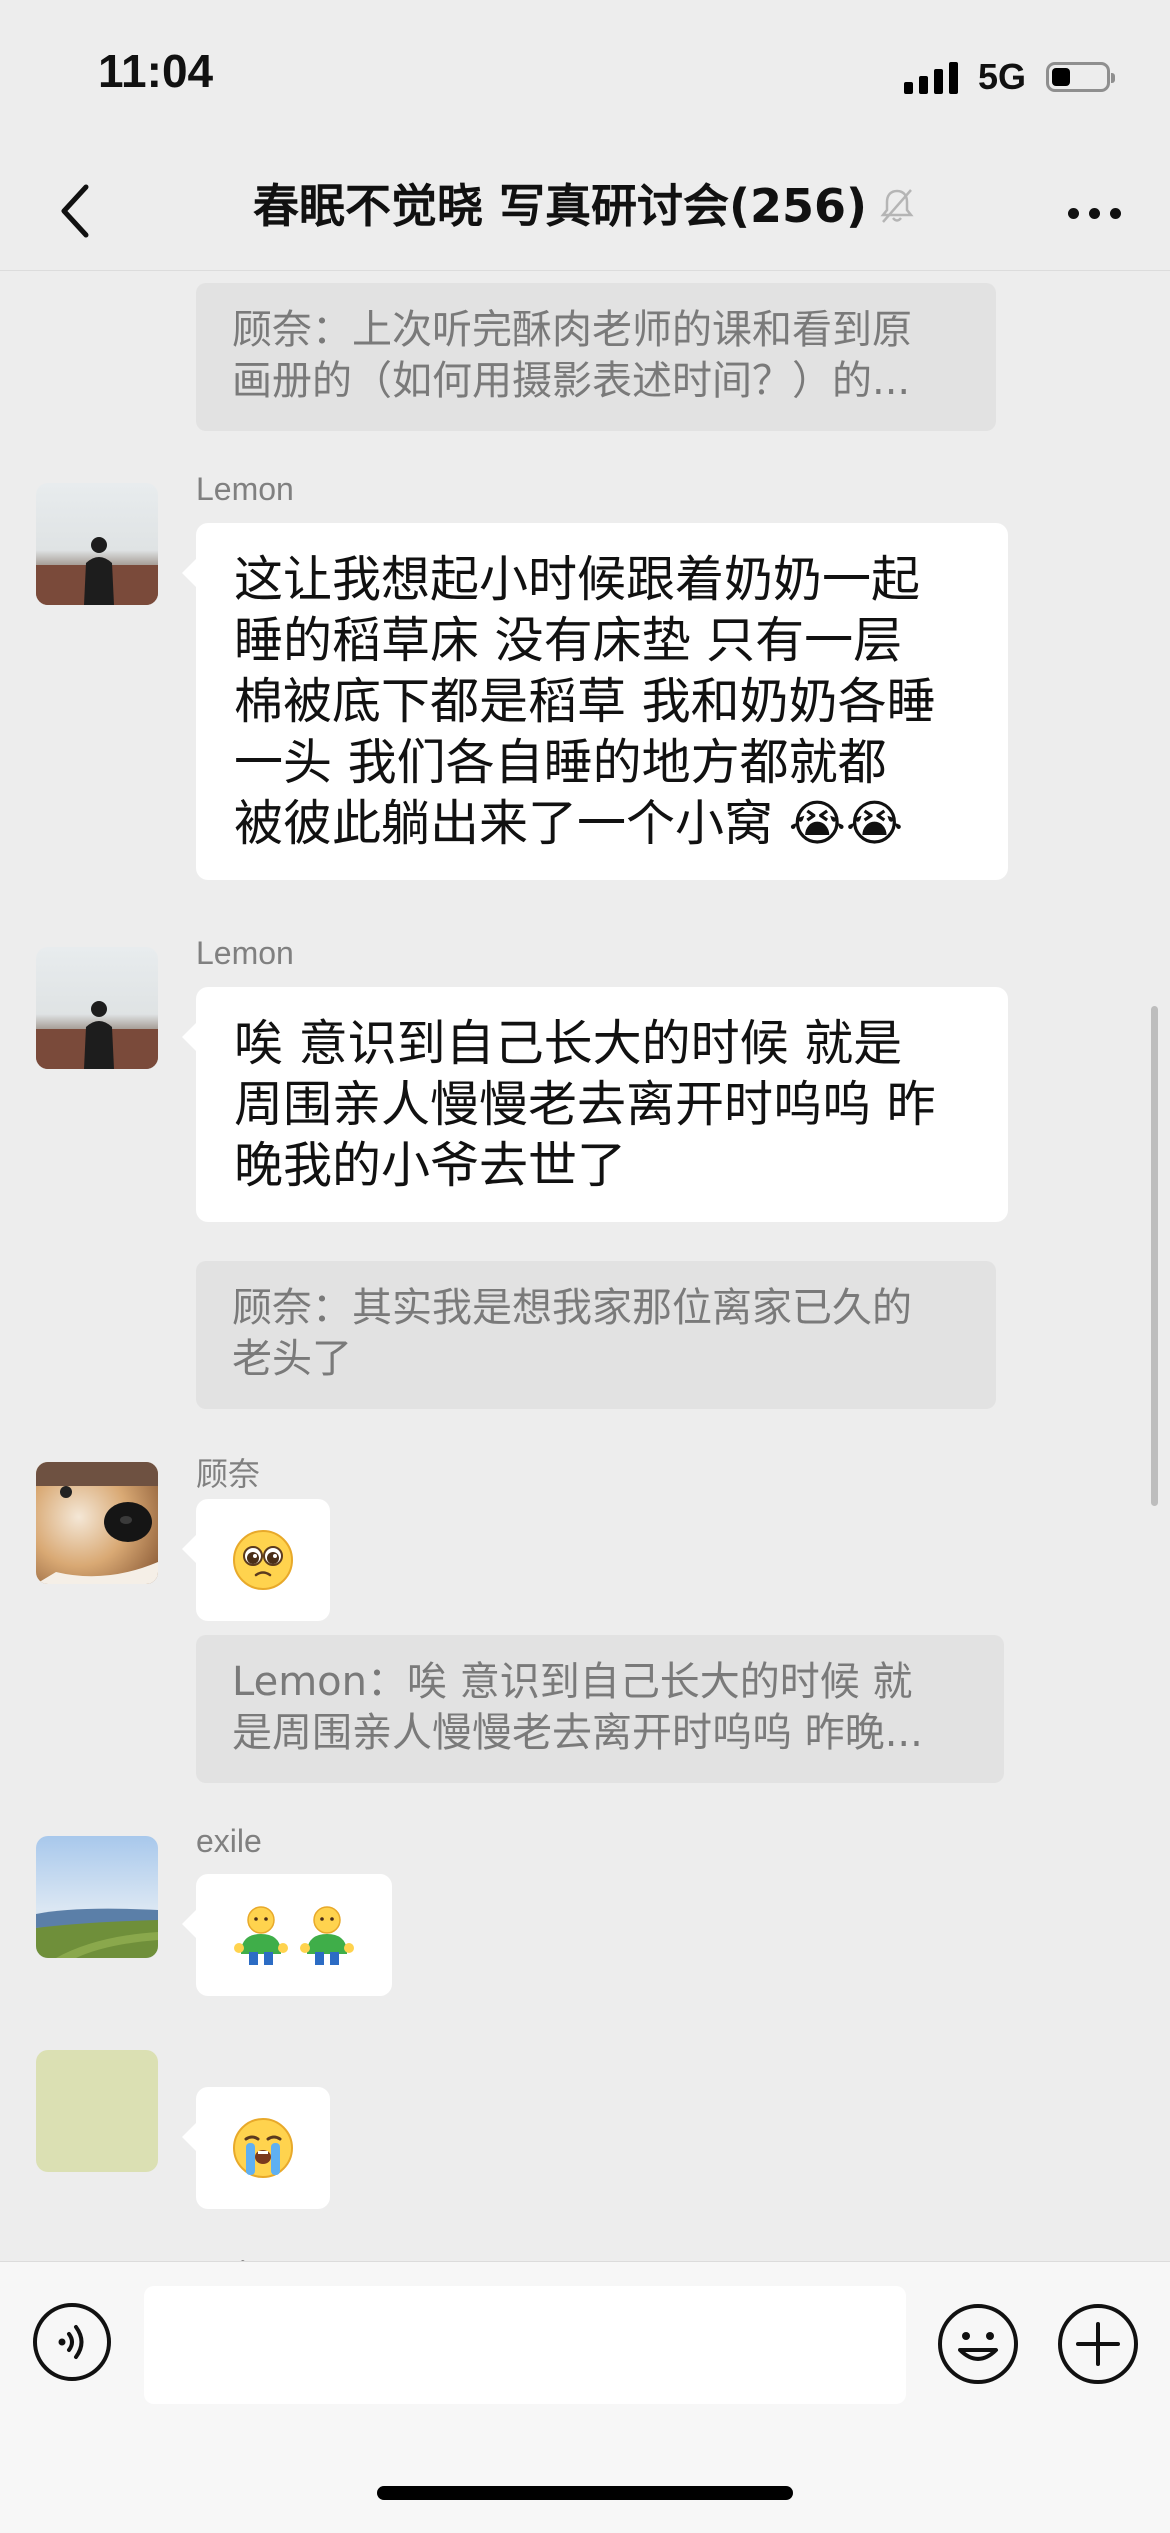 Image resolution: width=1170 pixels, height=2533 pixels. What do you see at coordinates (585, 1104) in the screenshot?
I see `message-line: 周围亲人慢慢老去离开时呜呜 昨` at bounding box center [585, 1104].